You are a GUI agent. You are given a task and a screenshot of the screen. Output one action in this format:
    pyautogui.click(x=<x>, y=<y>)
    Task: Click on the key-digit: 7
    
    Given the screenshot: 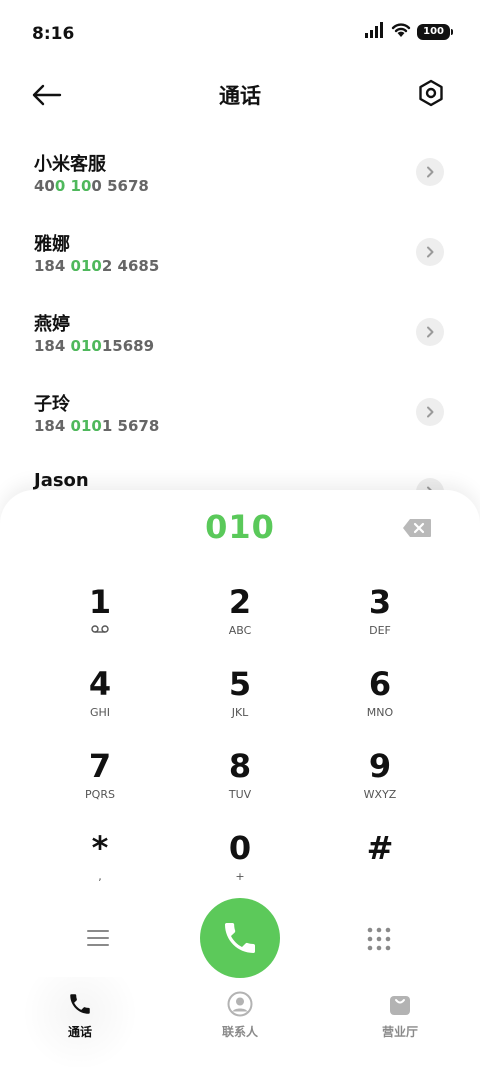 What is the action you would take?
    pyautogui.click(x=100, y=766)
    